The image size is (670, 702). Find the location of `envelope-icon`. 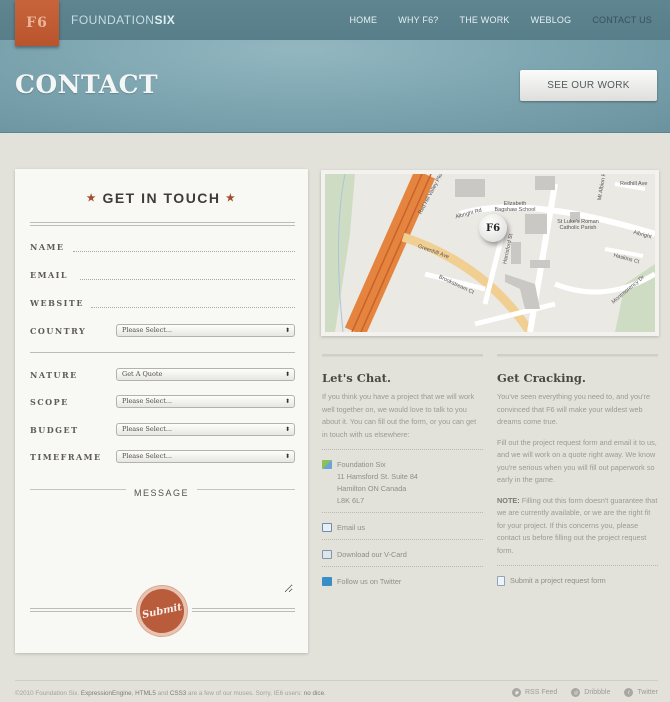

envelope-icon is located at coordinates (327, 527).